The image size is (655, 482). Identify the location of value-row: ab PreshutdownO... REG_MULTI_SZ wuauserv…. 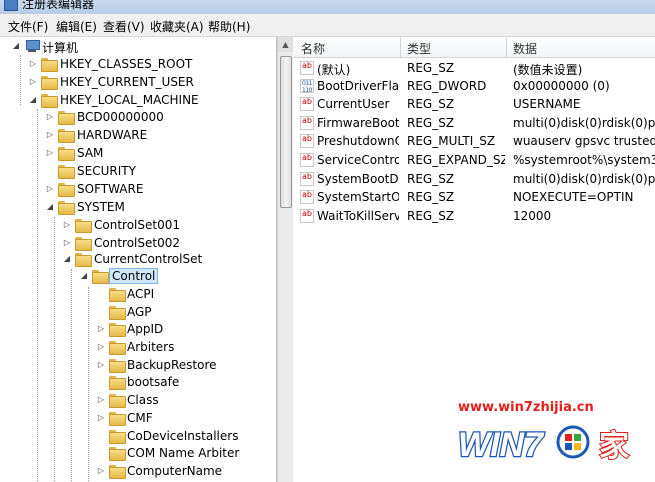
(474, 142).